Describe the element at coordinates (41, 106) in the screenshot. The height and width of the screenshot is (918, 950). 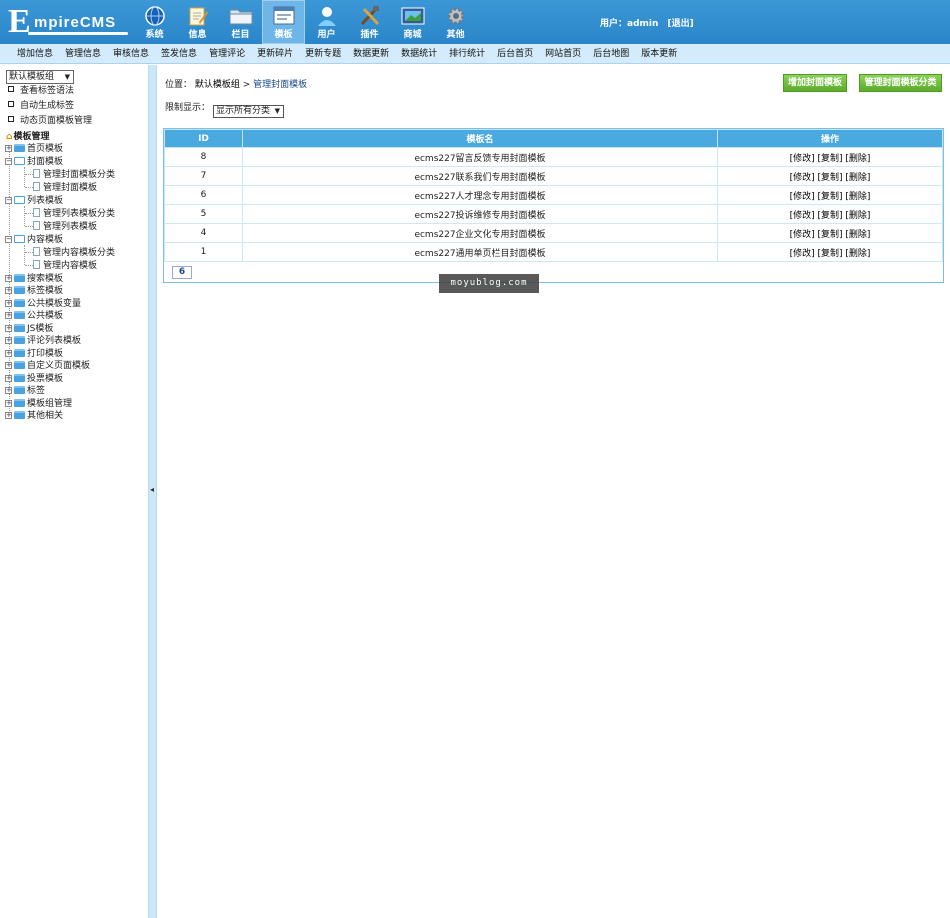
I see `link-auto-generate-tag: 自动生成标签` at that location.